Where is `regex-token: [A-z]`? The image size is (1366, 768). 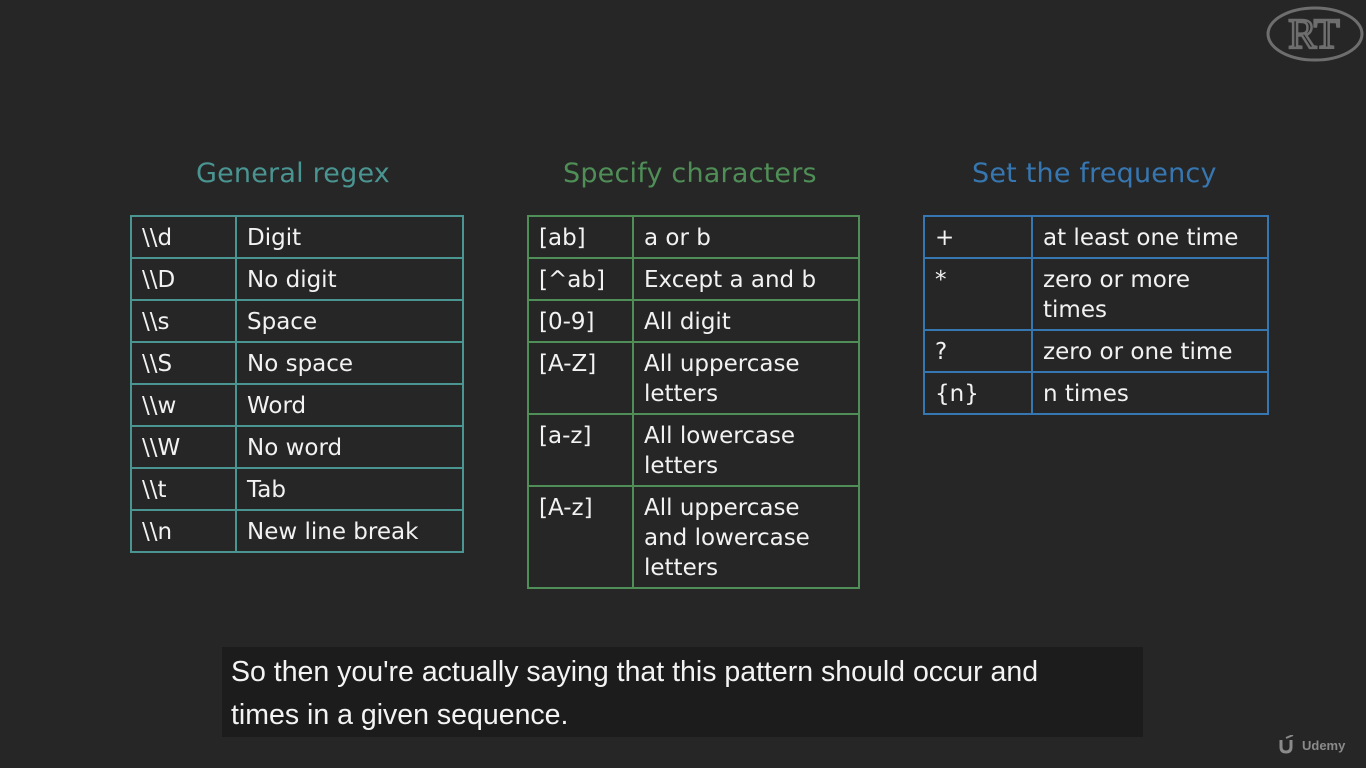
regex-token: [A-z] is located at coordinates (580, 537).